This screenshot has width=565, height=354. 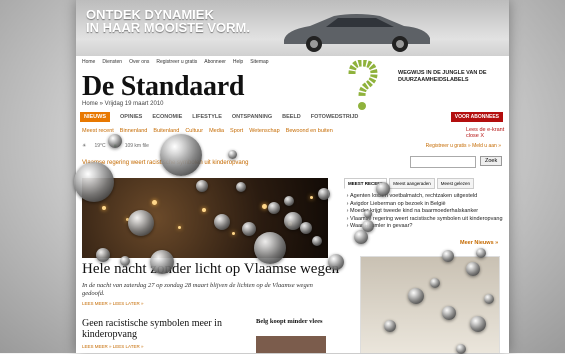 What do you see at coordinates (215, 62) in the screenshot?
I see `toplink: Abonneer` at bounding box center [215, 62].